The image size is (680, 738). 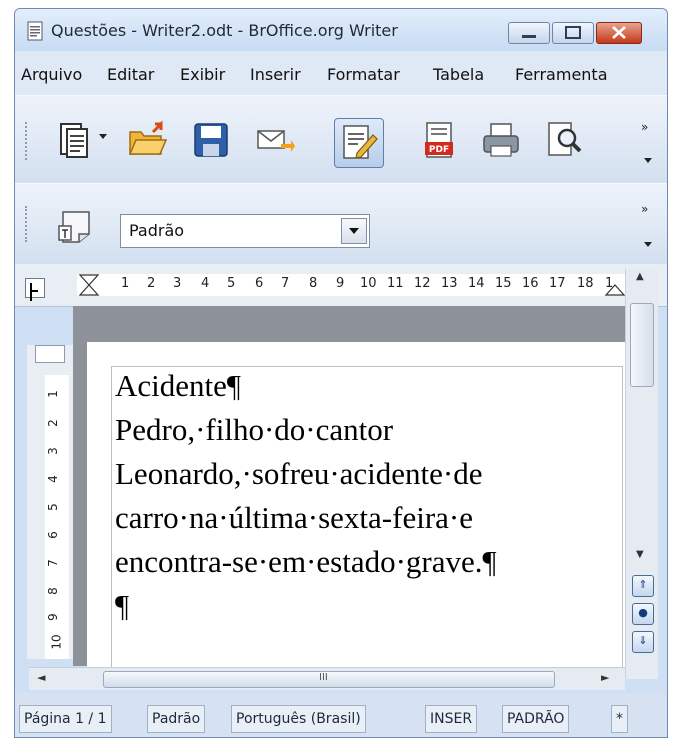 What do you see at coordinates (202, 74) in the screenshot?
I see `menu-exibir: Exibir` at bounding box center [202, 74].